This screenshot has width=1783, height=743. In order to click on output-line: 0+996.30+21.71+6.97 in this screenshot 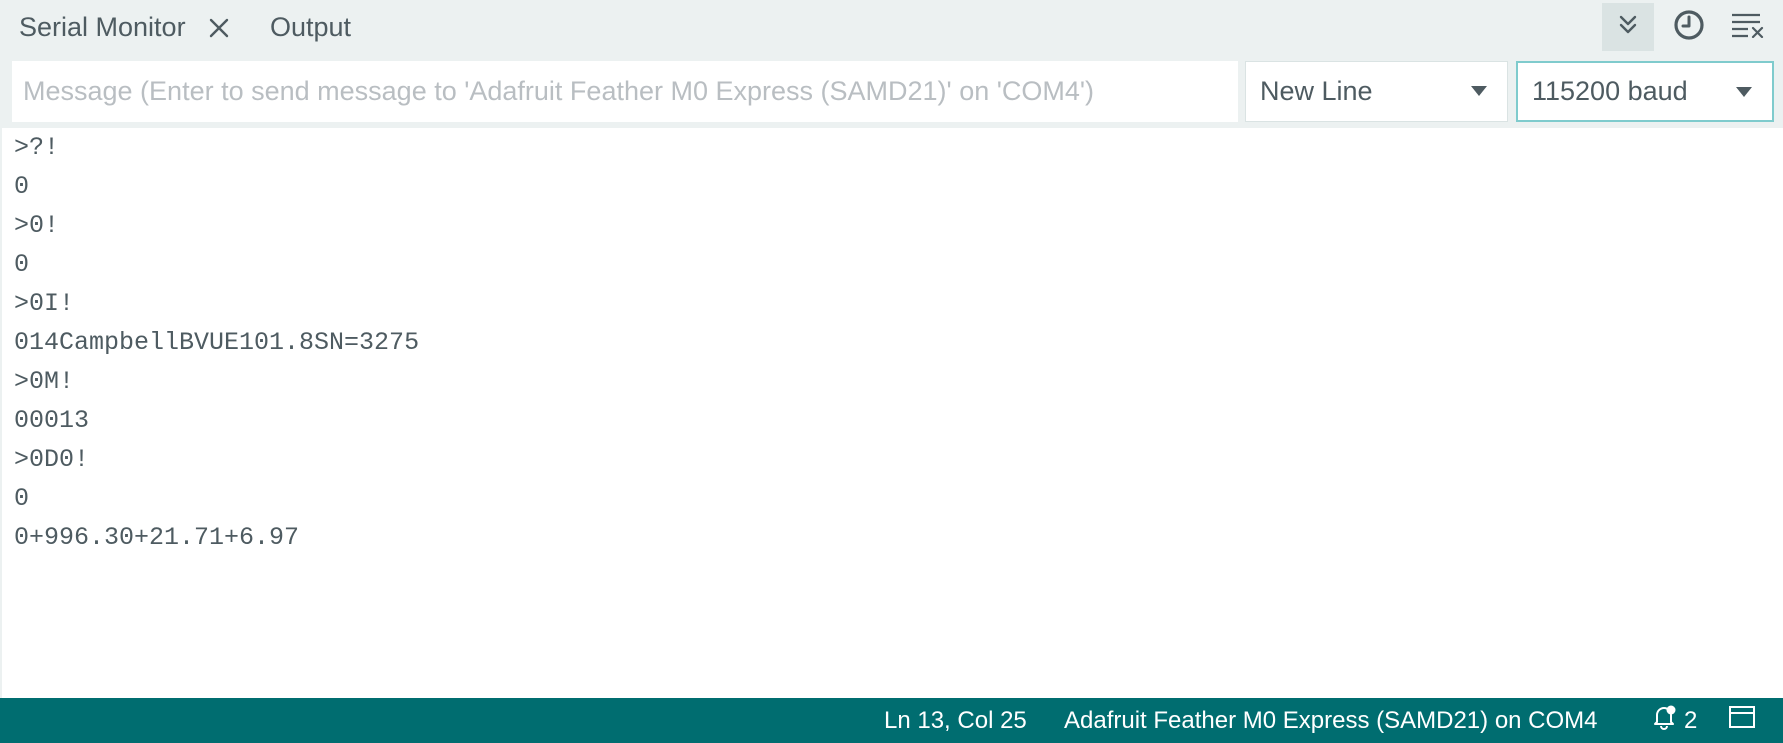, I will do `click(157, 537)`.